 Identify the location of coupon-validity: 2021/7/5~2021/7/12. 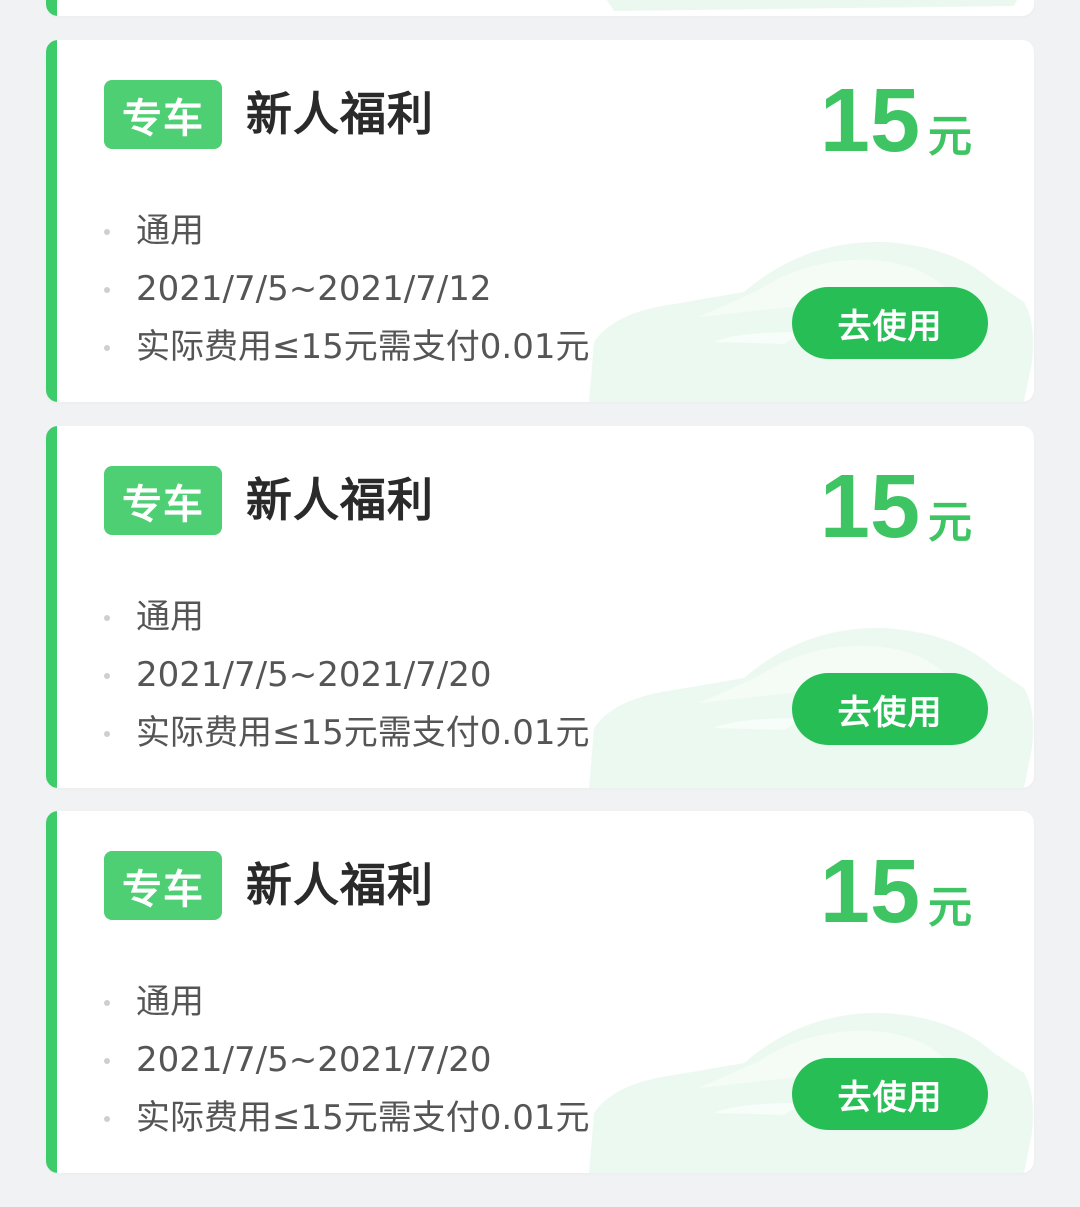
(346, 289).